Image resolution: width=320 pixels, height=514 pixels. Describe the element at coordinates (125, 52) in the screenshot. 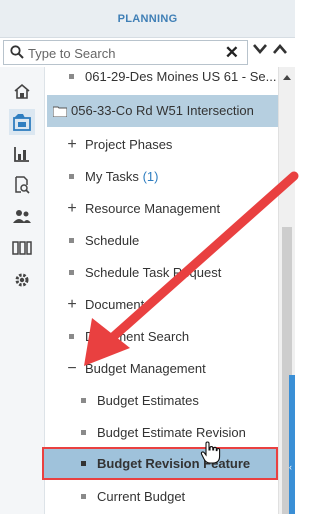

I see `search-box: Type to Search ✕` at that location.